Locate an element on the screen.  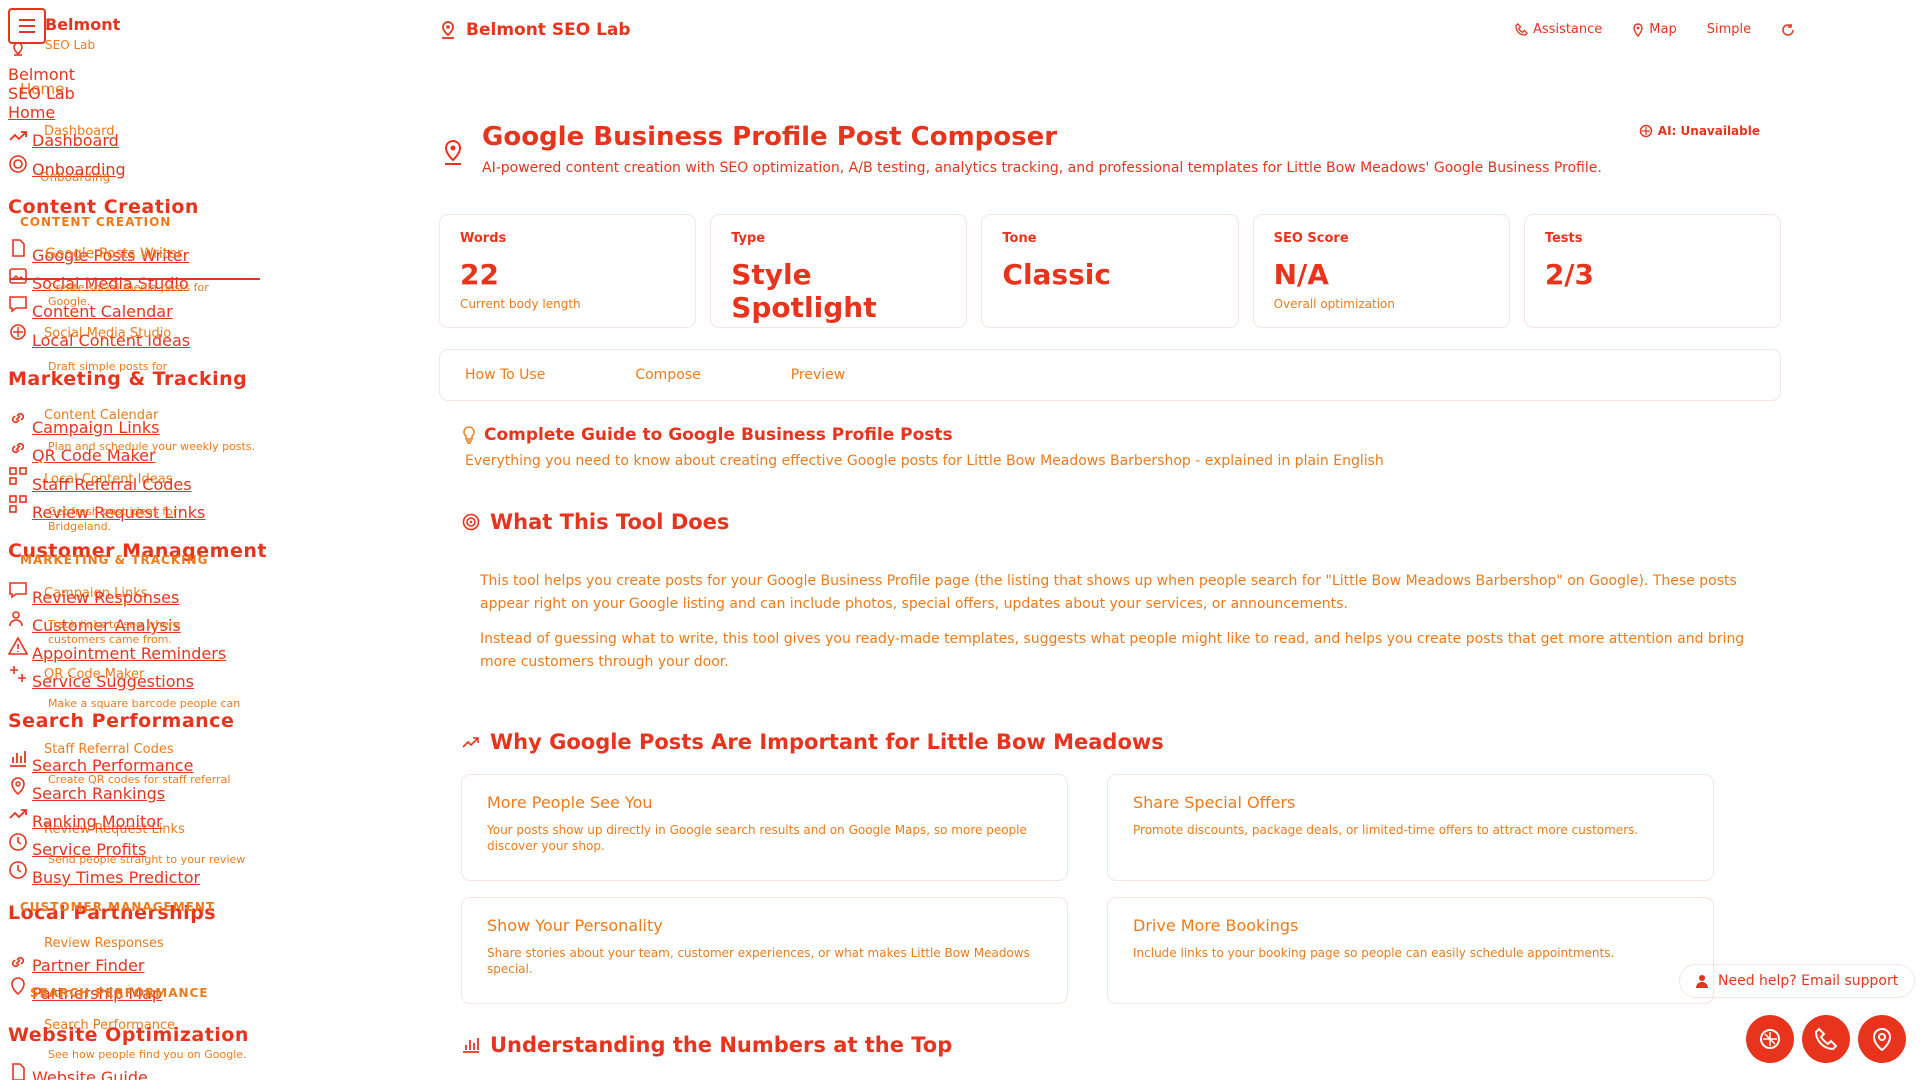
nav-busy-times-predictor: Busy Times Predictor is located at coordinates (116, 877).